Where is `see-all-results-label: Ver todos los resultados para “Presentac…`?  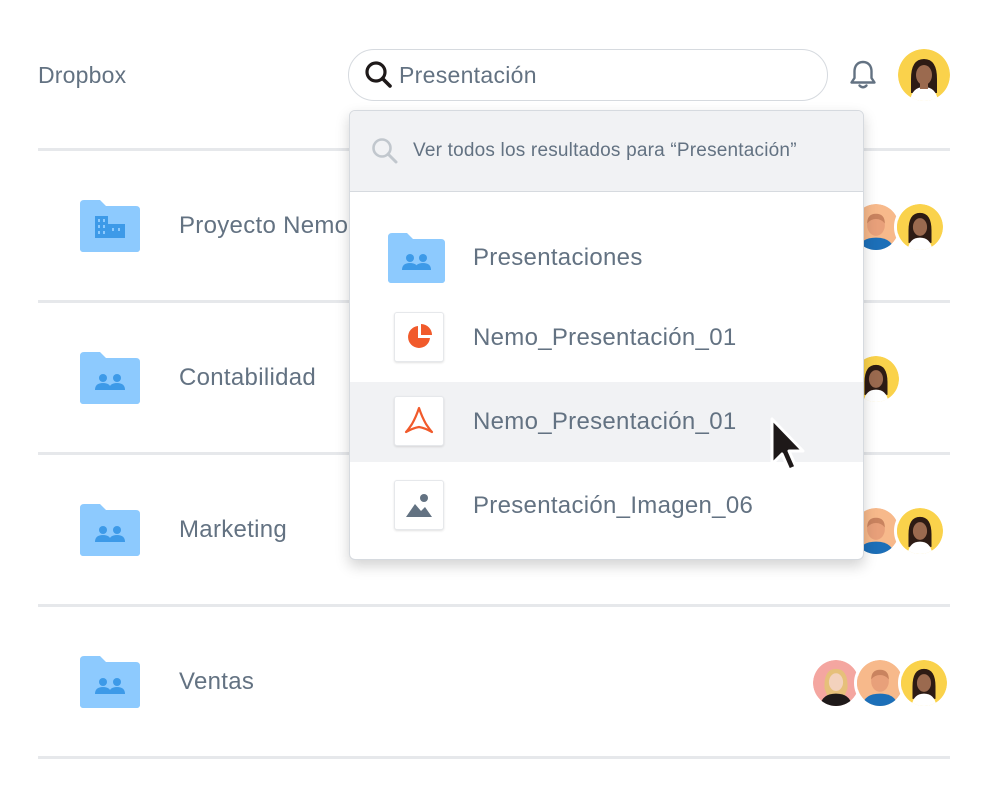
see-all-results-label: Ver todos los resultados para “Presentac… is located at coordinates (605, 150).